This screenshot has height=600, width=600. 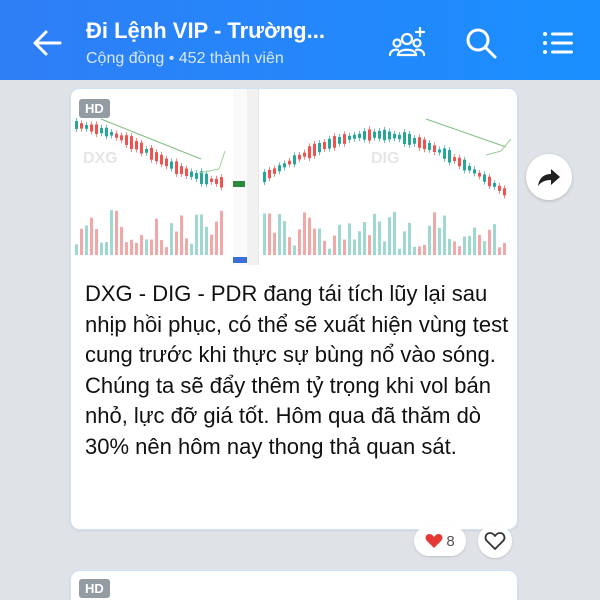 I want to click on share-button, so click(x=549, y=177).